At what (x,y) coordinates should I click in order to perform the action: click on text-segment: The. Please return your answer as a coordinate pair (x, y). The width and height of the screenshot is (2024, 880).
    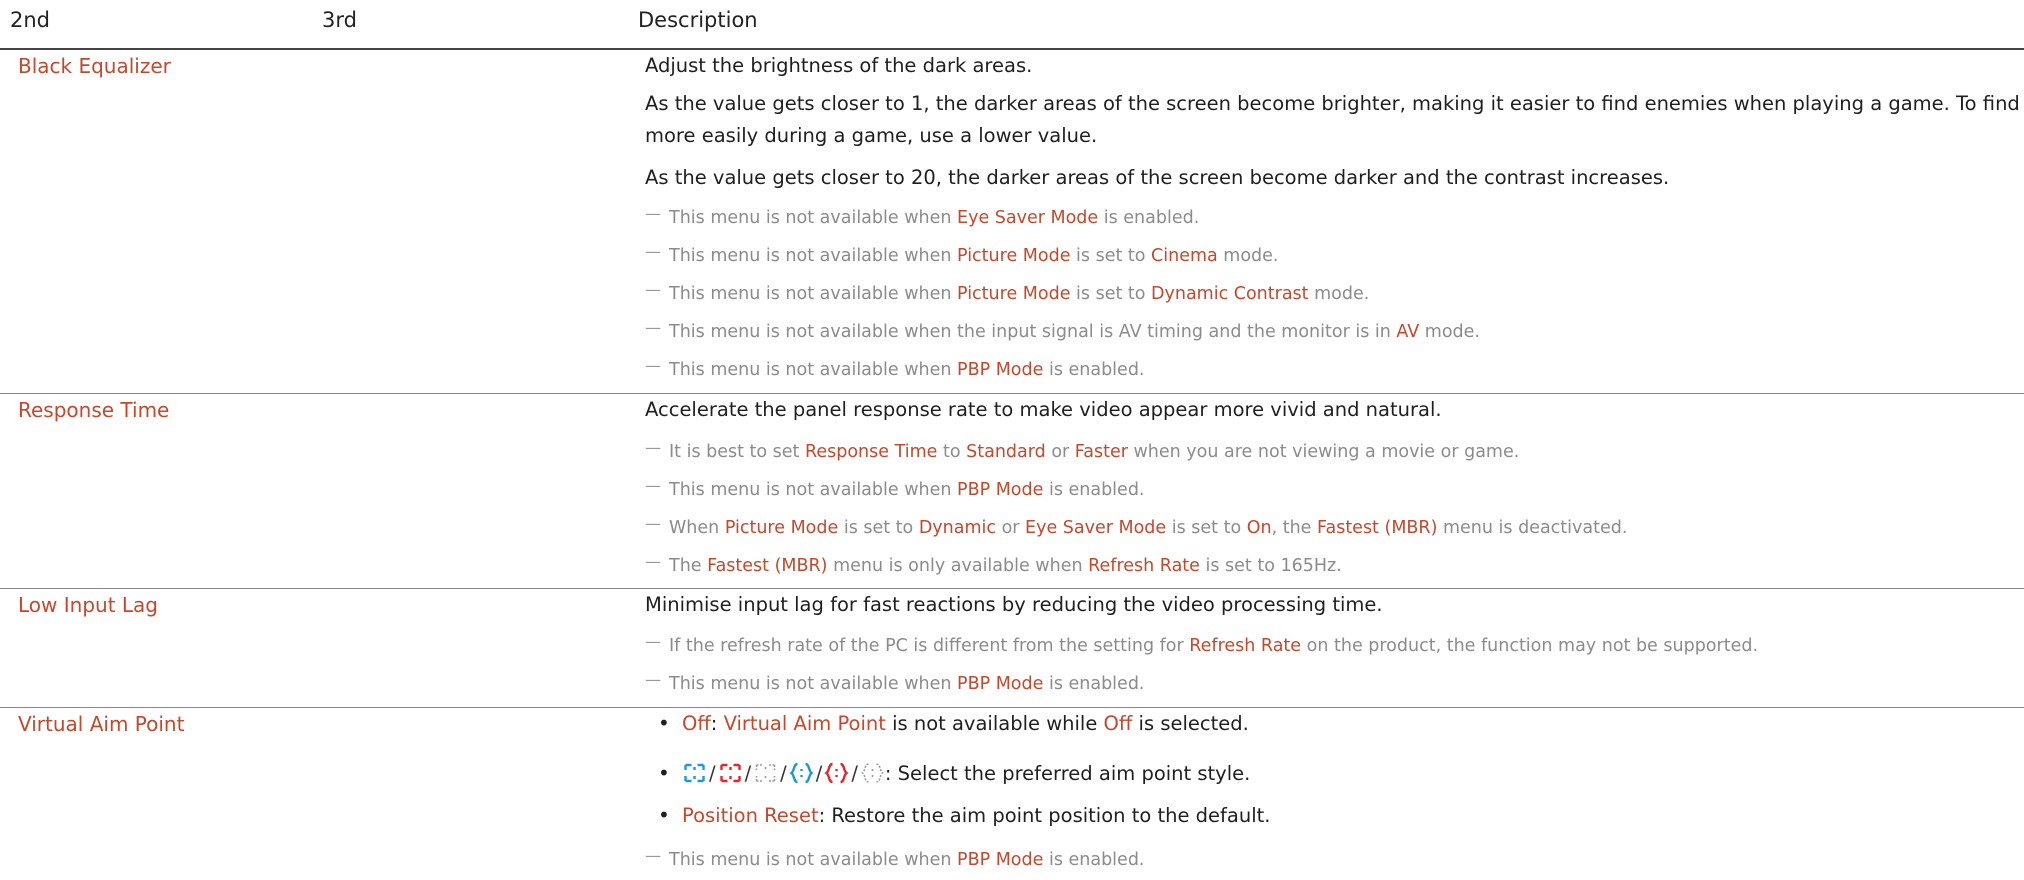
    Looking at the image, I should click on (688, 566).